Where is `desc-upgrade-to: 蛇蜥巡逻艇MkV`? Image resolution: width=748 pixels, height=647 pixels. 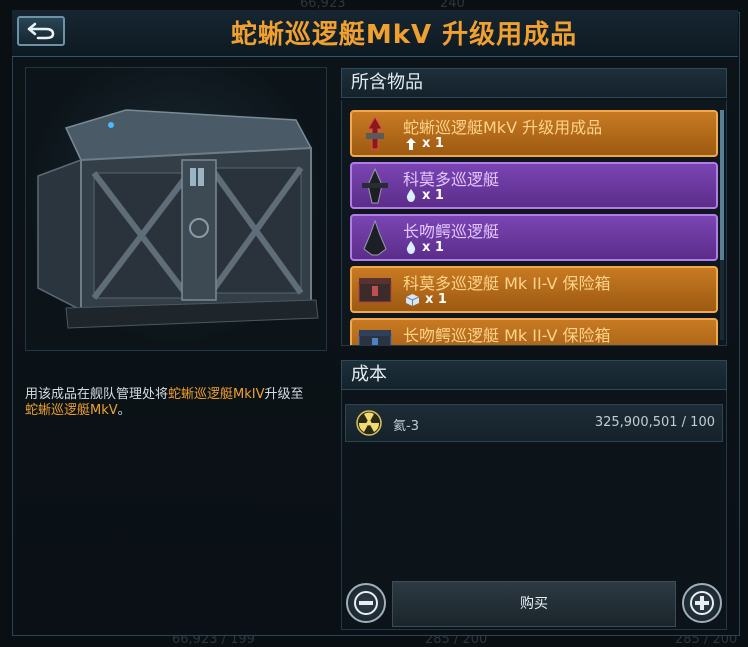 desc-upgrade-to: 蛇蜥巡逻艇MkV is located at coordinates (71, 410).